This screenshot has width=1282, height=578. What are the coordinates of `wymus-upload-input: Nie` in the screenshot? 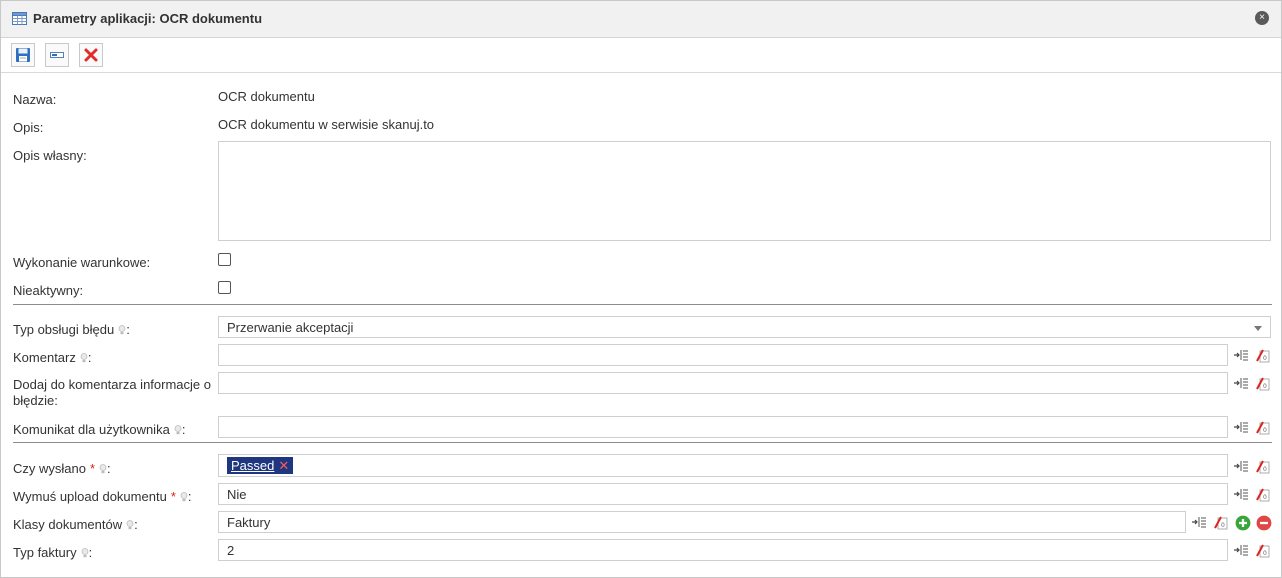 It's located at (723, 494).